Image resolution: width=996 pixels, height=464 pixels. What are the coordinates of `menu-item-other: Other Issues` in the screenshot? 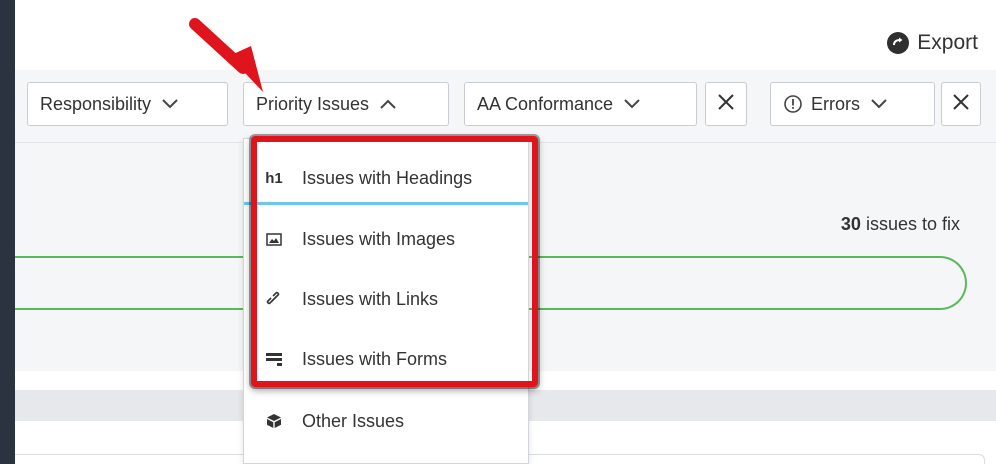 It's located at (386, 421).